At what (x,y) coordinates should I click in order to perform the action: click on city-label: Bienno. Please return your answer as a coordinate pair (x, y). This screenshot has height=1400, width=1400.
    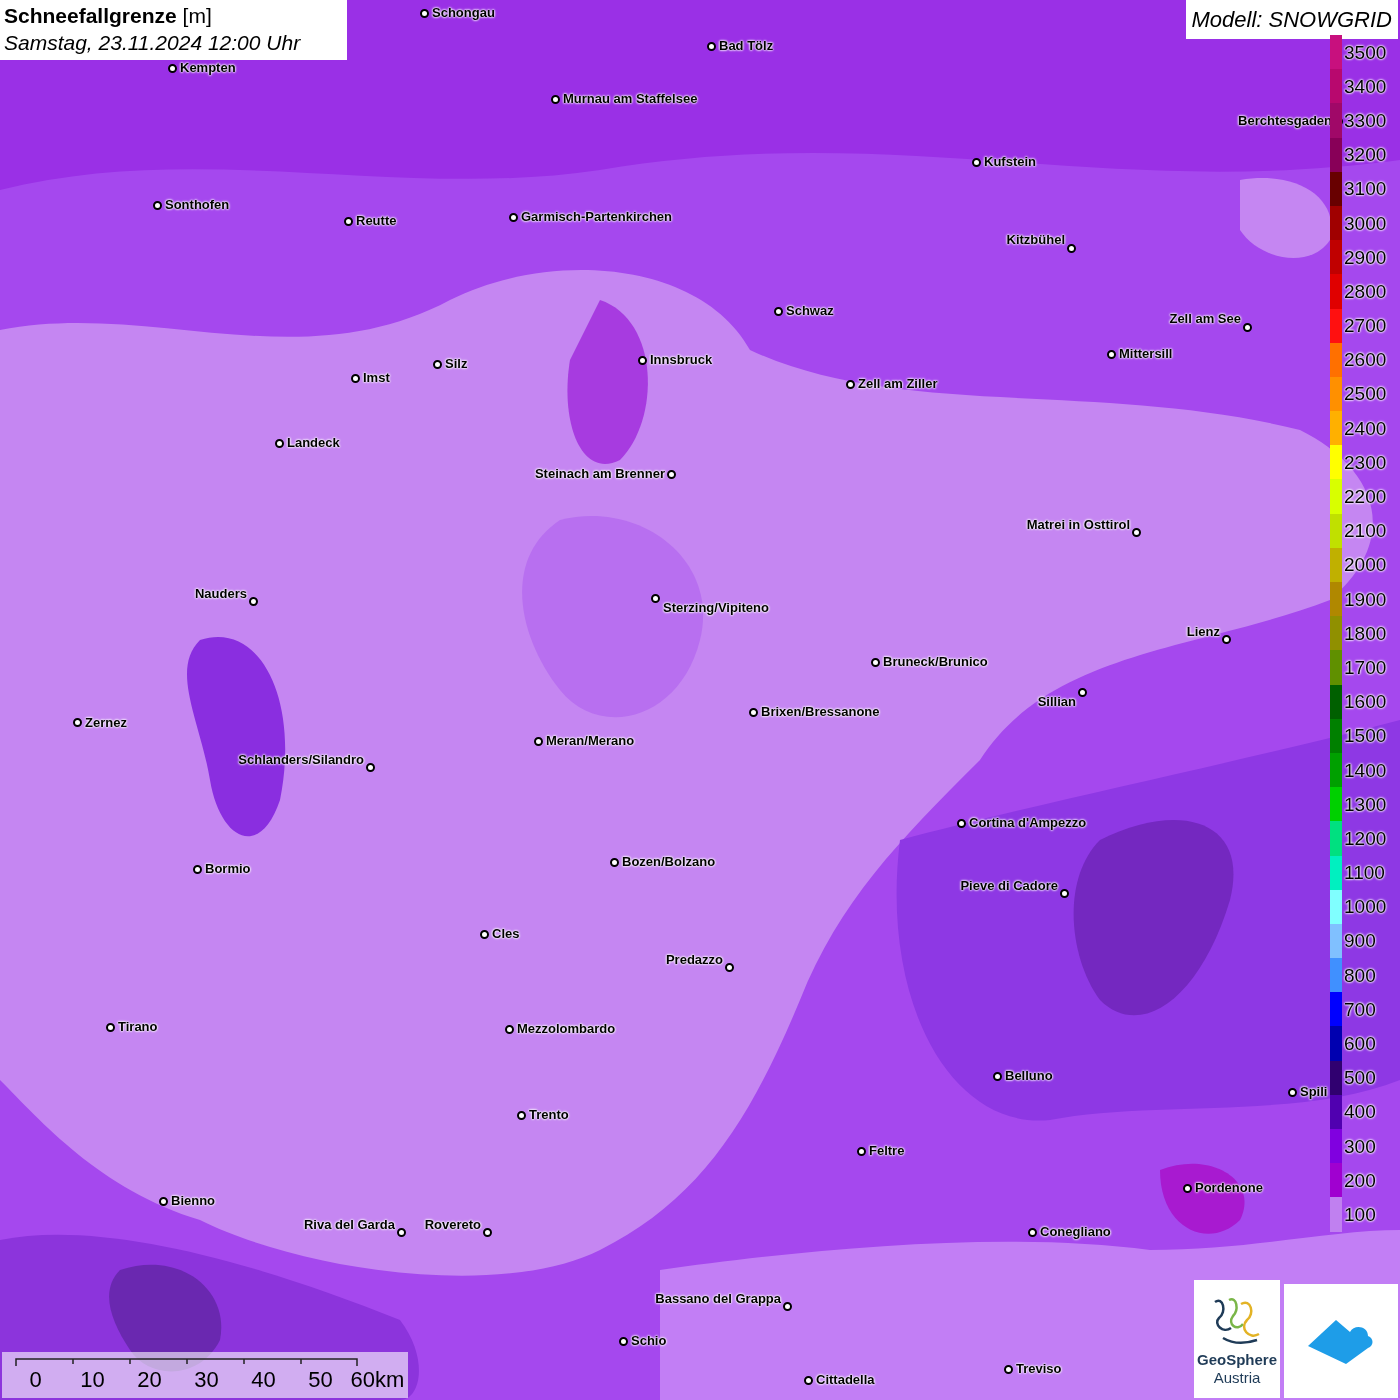
    Looking at the image, I should click on (193, 1200).